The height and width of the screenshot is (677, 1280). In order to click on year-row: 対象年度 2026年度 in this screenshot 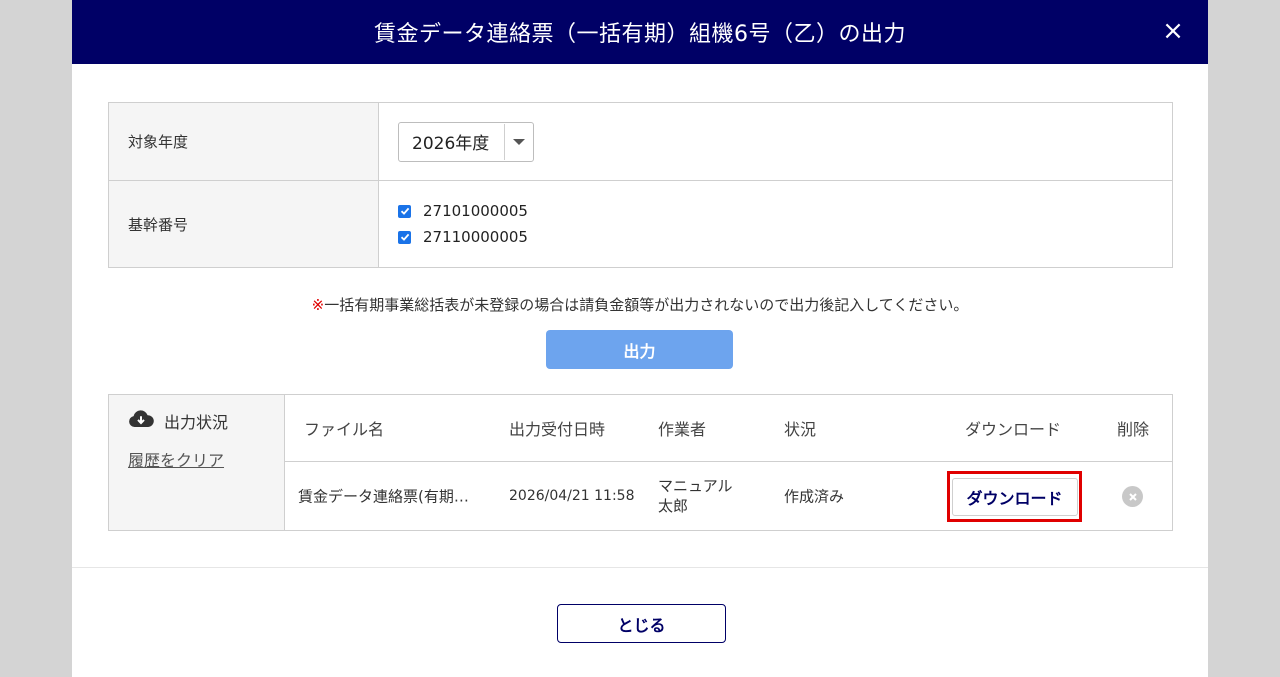, I will do `click(640, 142)`.